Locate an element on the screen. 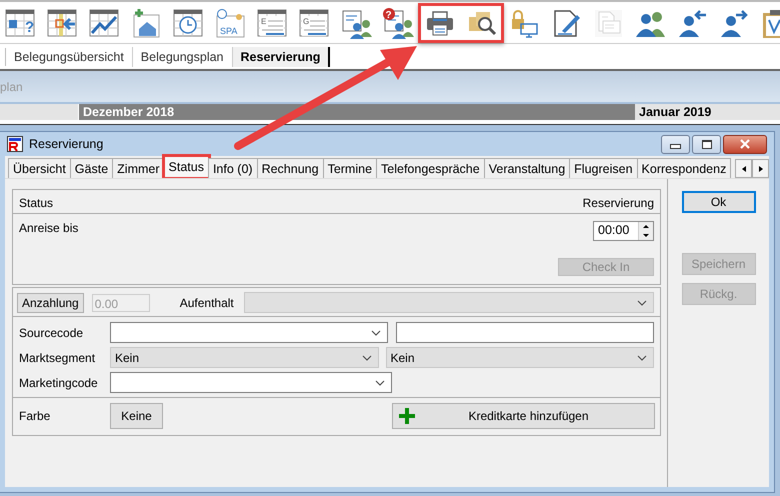  month-header: Januar 2019 is located at coordinates (707, 112).